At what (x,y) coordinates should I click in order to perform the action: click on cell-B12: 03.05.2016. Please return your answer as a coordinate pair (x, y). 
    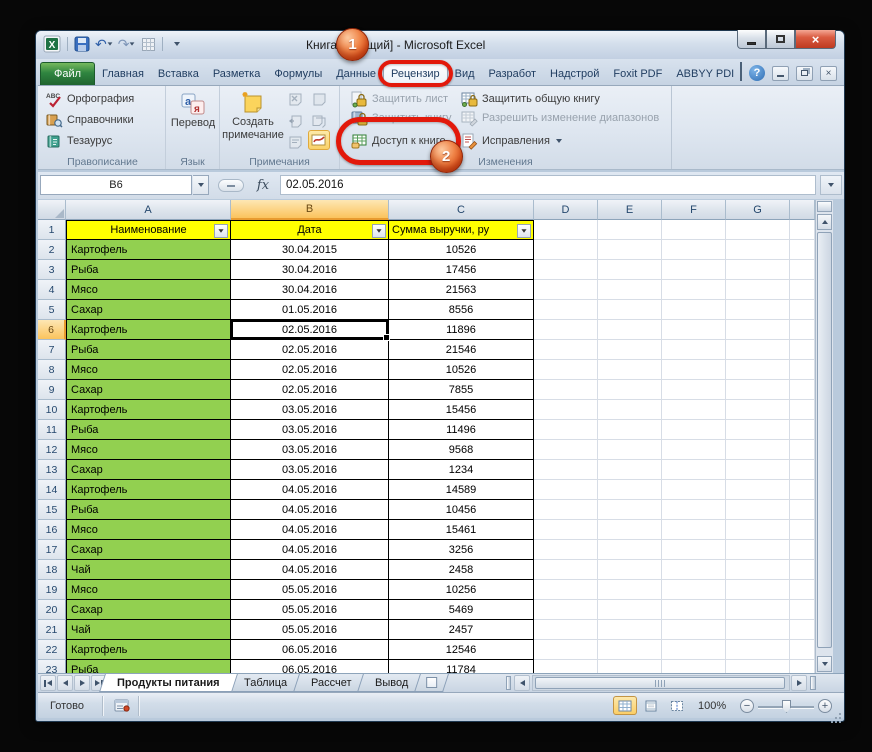
    Looking at the image, I should click on (310, 450).